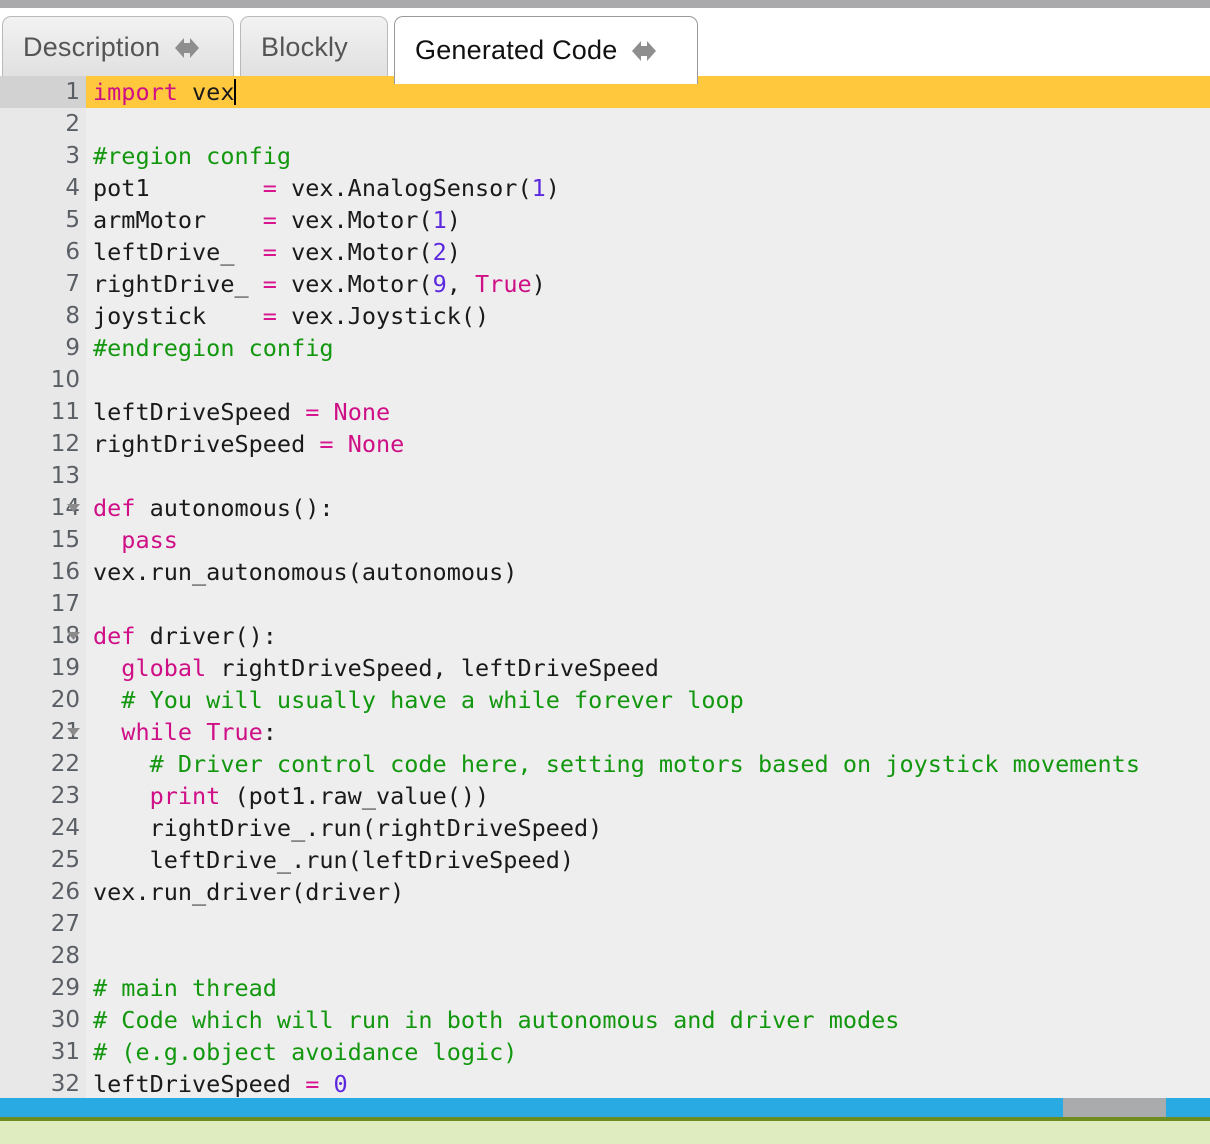 This screenshot has width=1210, height=1144. I want to click on line-number-cell: 10, so click(43, 380).